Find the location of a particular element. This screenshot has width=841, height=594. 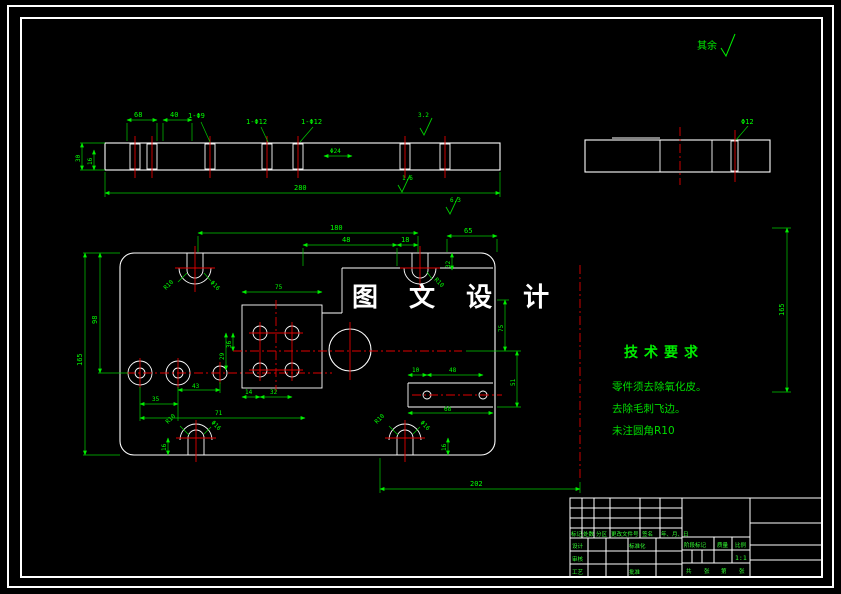

tb-rev-header: 年、月、日 is located at coordinates (675, 534).